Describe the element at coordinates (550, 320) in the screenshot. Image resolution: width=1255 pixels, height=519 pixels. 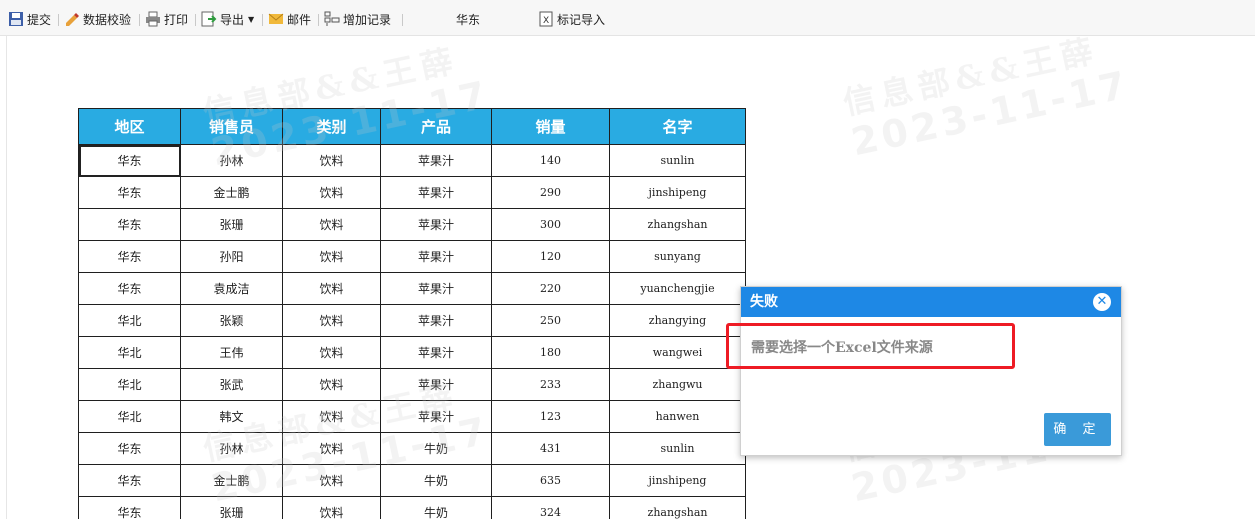
I see `cell-sales: 250` at that location.